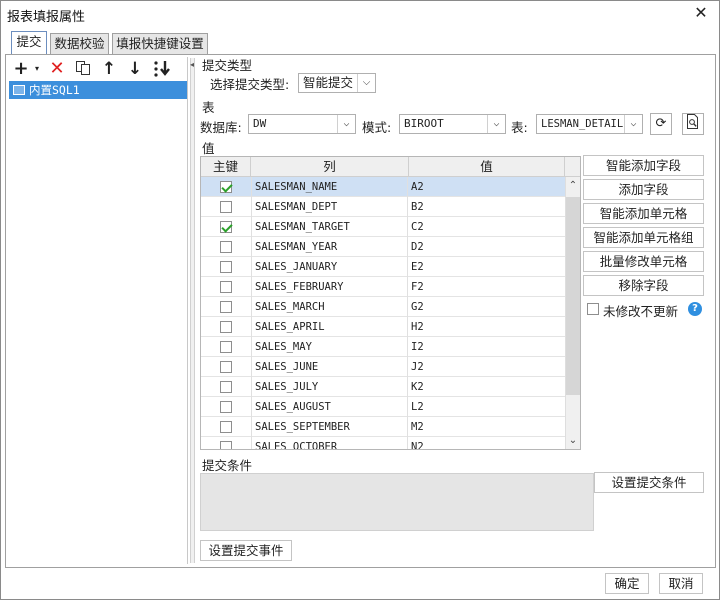 This screenshot has width=720, height=600. What do you see at coordinates (163, 69) in the screenshot?
I see `sort-icon` at bounding box center [163, 69].